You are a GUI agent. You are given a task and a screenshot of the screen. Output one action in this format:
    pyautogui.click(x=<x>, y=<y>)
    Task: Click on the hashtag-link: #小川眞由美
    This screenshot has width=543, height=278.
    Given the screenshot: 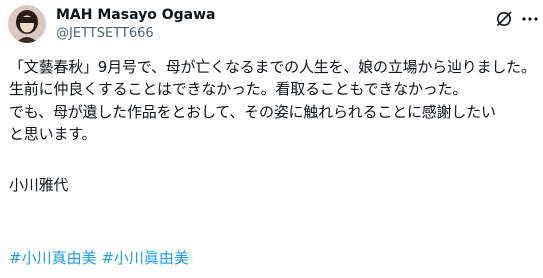 What is the action you would take?
    pyautogui.click(x=145, y=258)
    